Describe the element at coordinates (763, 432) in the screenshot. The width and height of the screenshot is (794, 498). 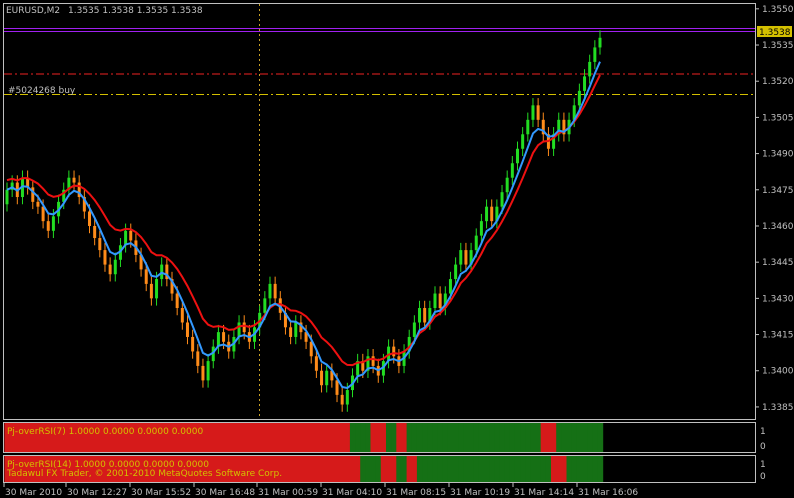
I see `indicator1-scale-top: 1` at that location.